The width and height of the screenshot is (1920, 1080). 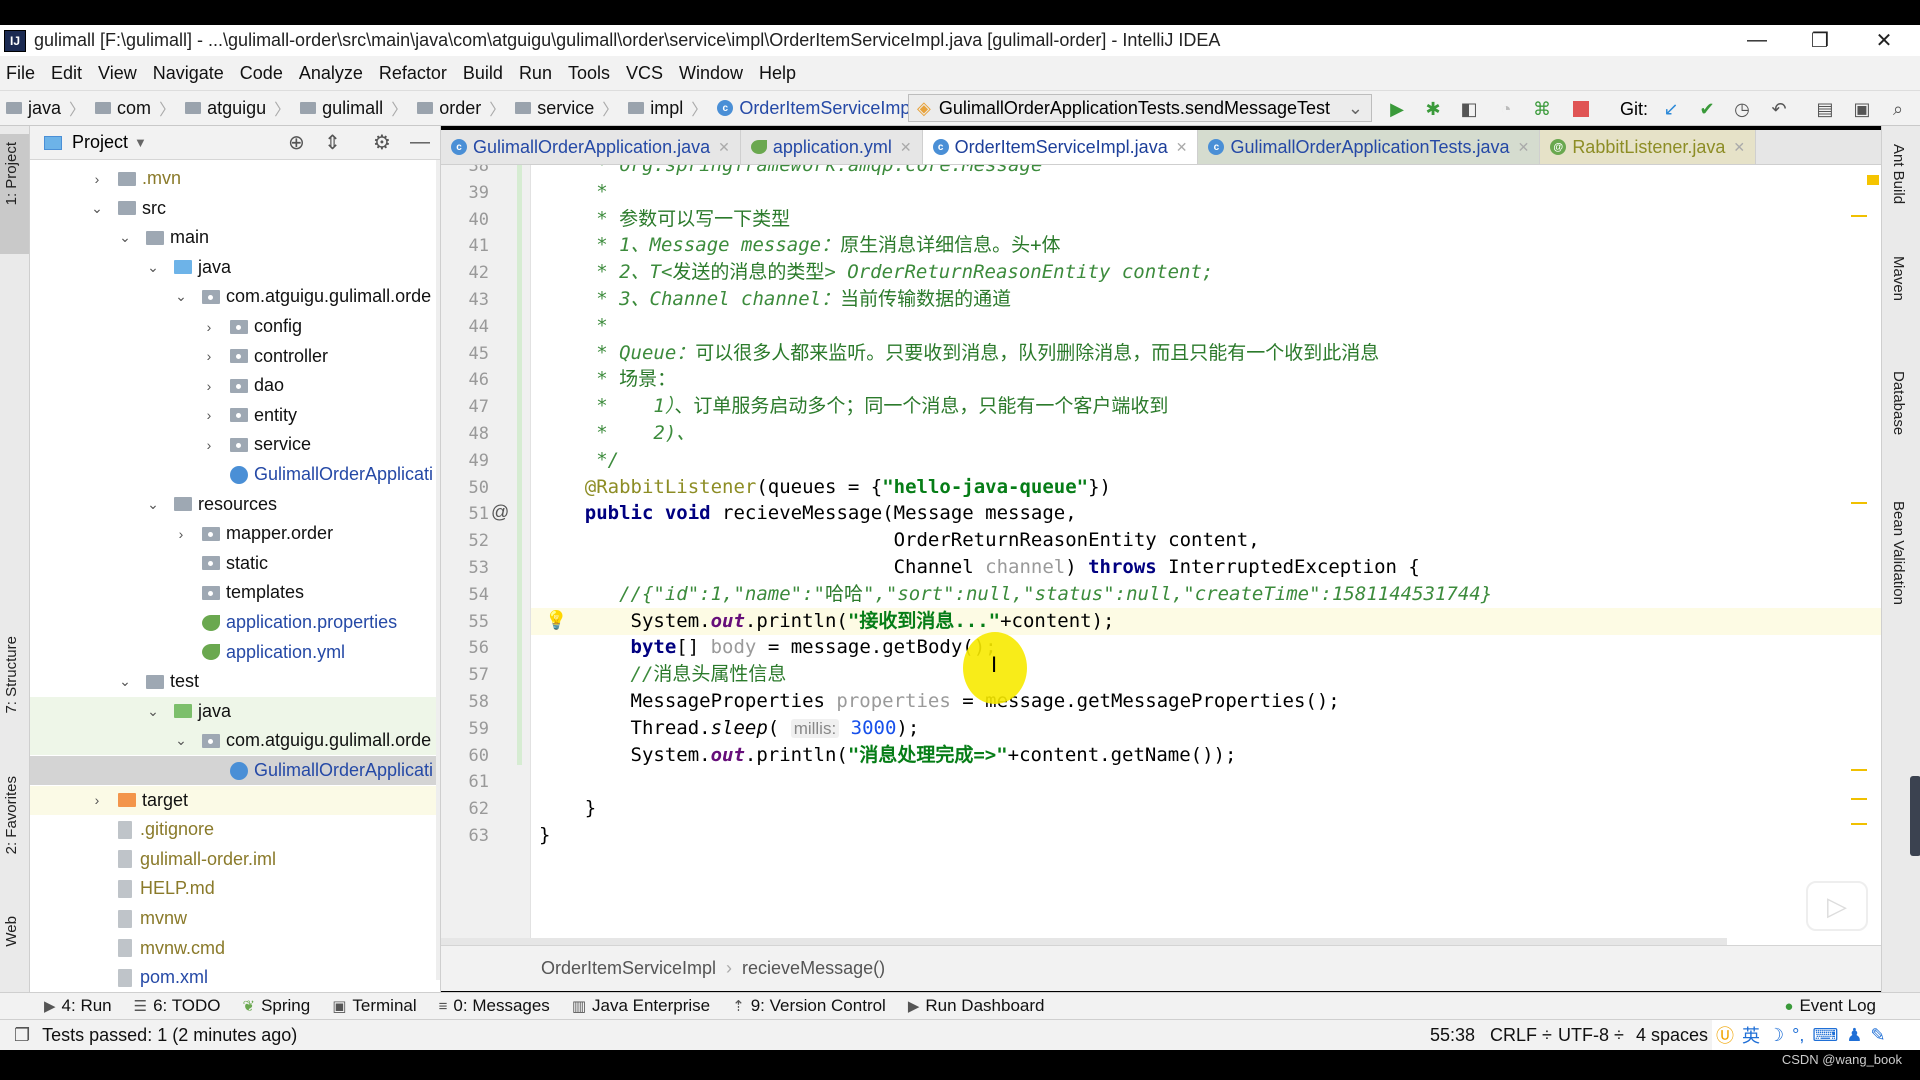 I want to click on ime-logo-icon: Ⓤ, so click(x=1725, y=1035).